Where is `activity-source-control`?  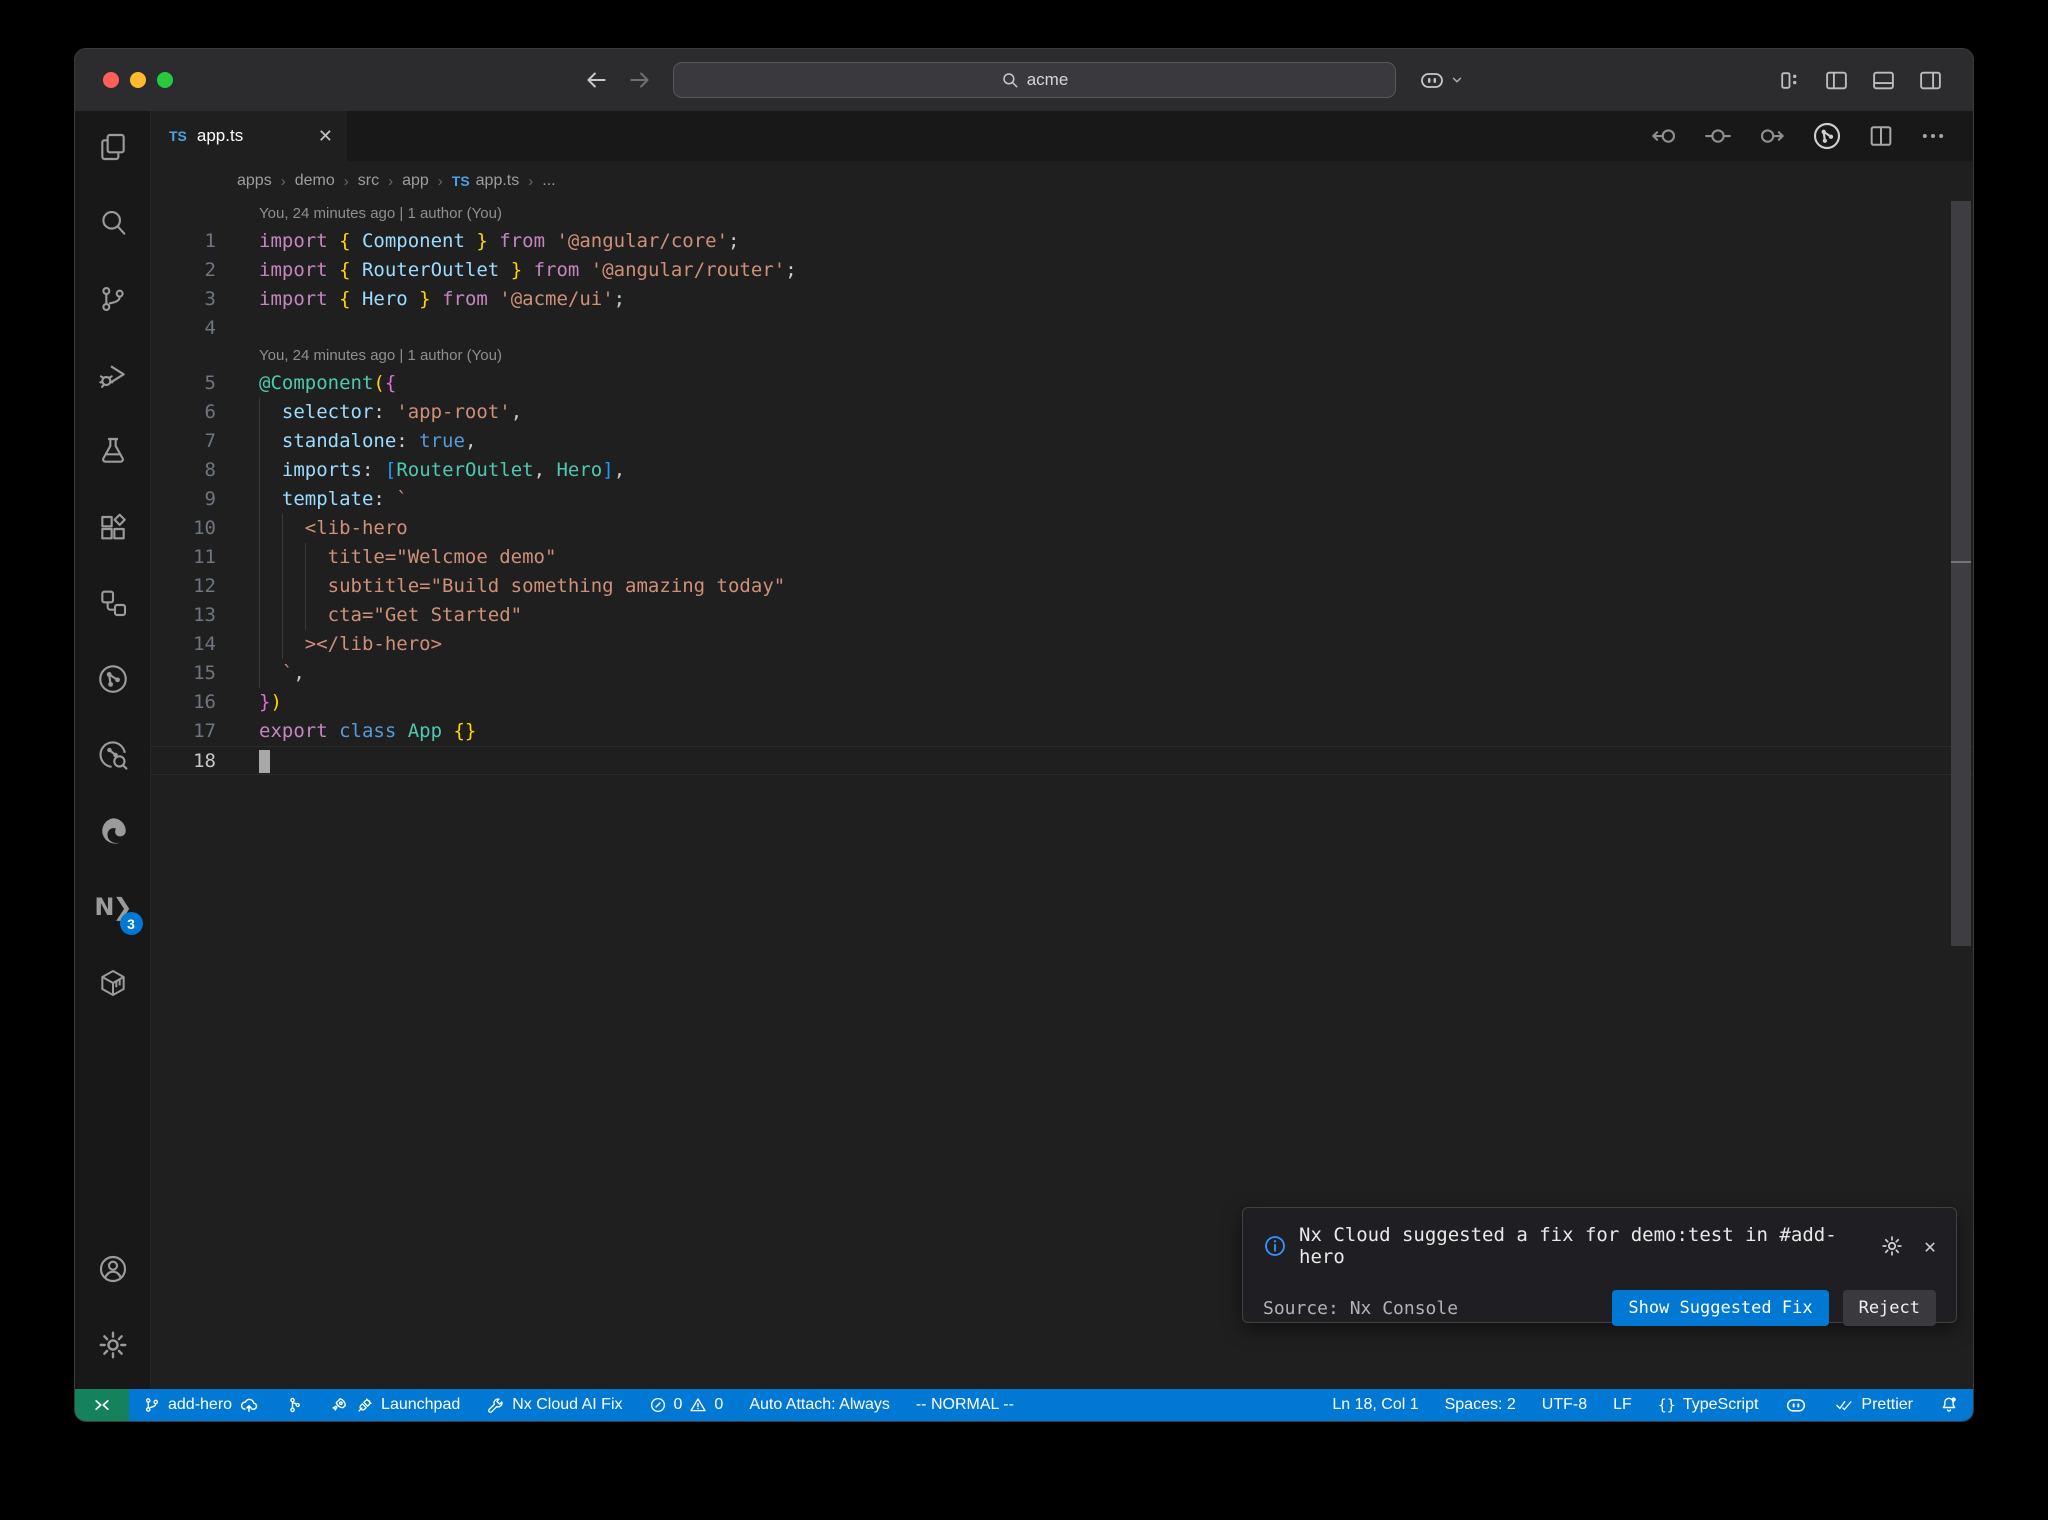
activity-source-control is located at coordinates (113, 299).